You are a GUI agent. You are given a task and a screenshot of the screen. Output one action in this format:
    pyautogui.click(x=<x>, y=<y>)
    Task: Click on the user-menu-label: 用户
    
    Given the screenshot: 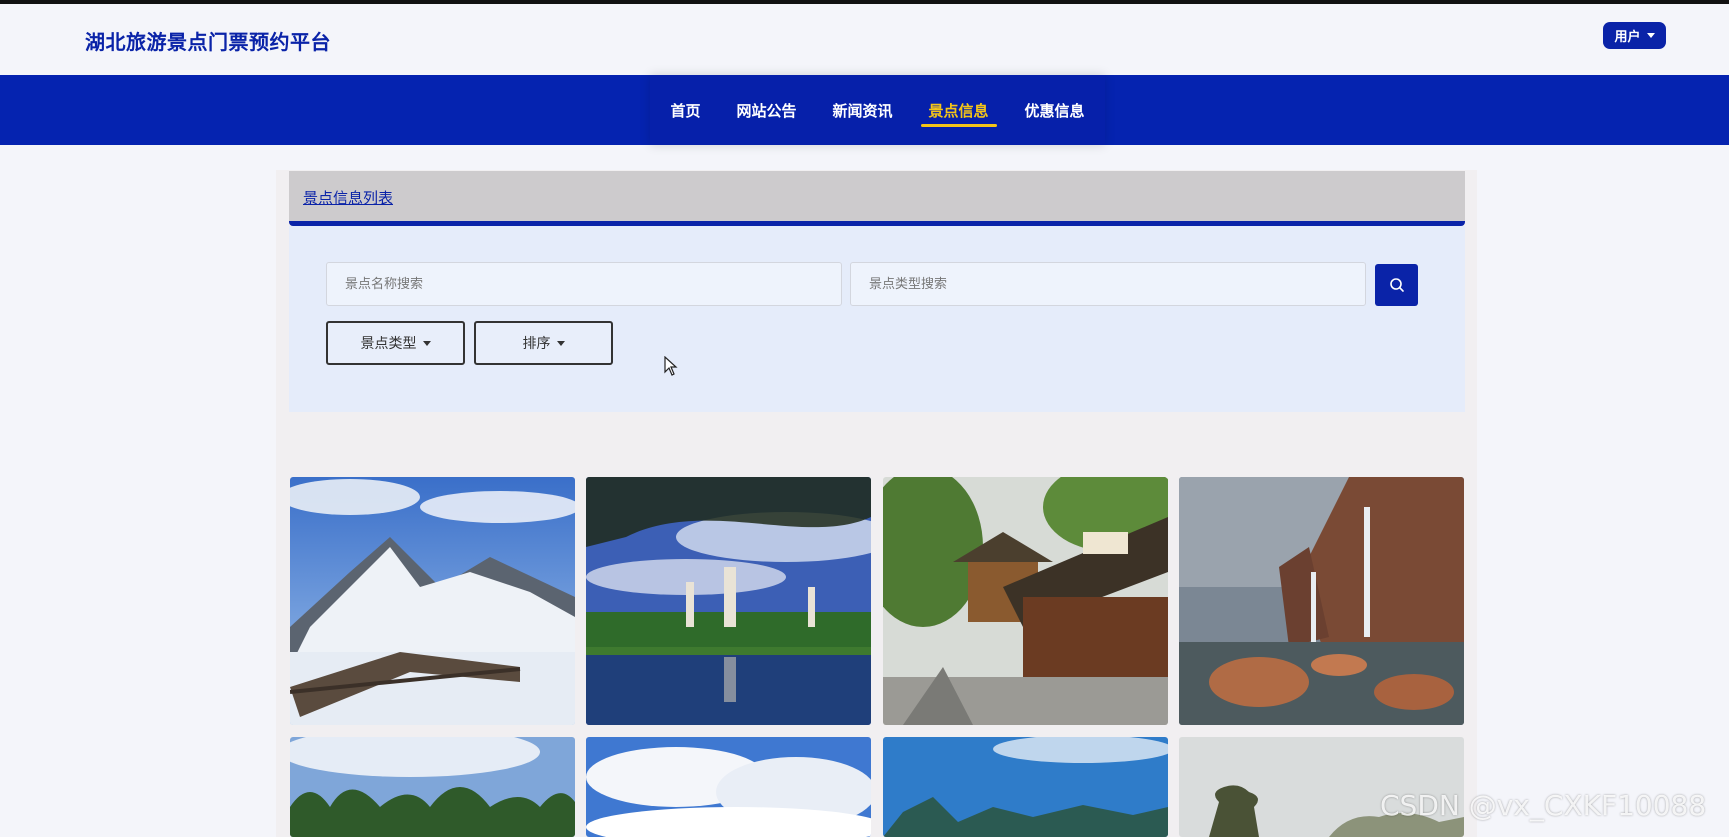 What is the action you would take?
    pyautogui.click(x=1627, y=37)
    